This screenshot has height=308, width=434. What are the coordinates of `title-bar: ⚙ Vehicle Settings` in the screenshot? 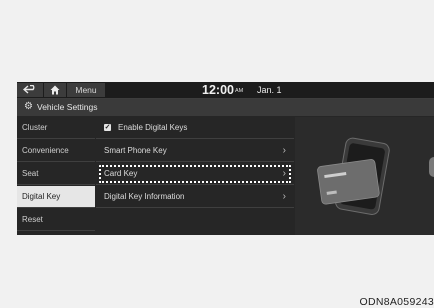 It's located at (225, 107).